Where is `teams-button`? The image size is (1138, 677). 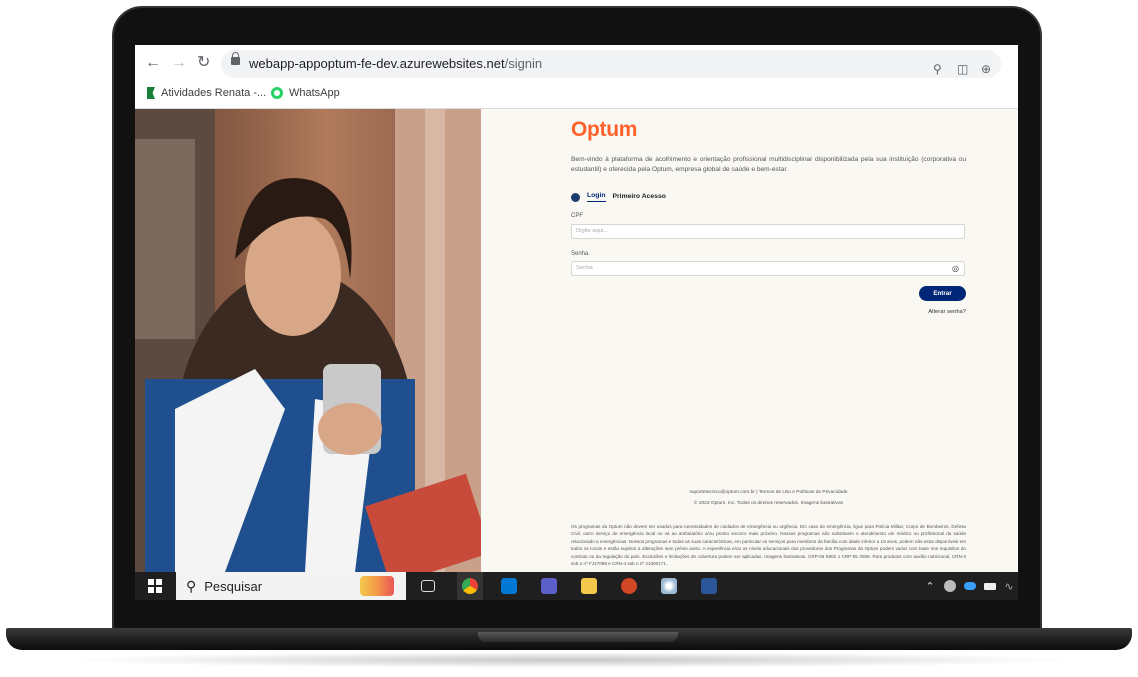
teams-button is located at coordinates (549, 586).